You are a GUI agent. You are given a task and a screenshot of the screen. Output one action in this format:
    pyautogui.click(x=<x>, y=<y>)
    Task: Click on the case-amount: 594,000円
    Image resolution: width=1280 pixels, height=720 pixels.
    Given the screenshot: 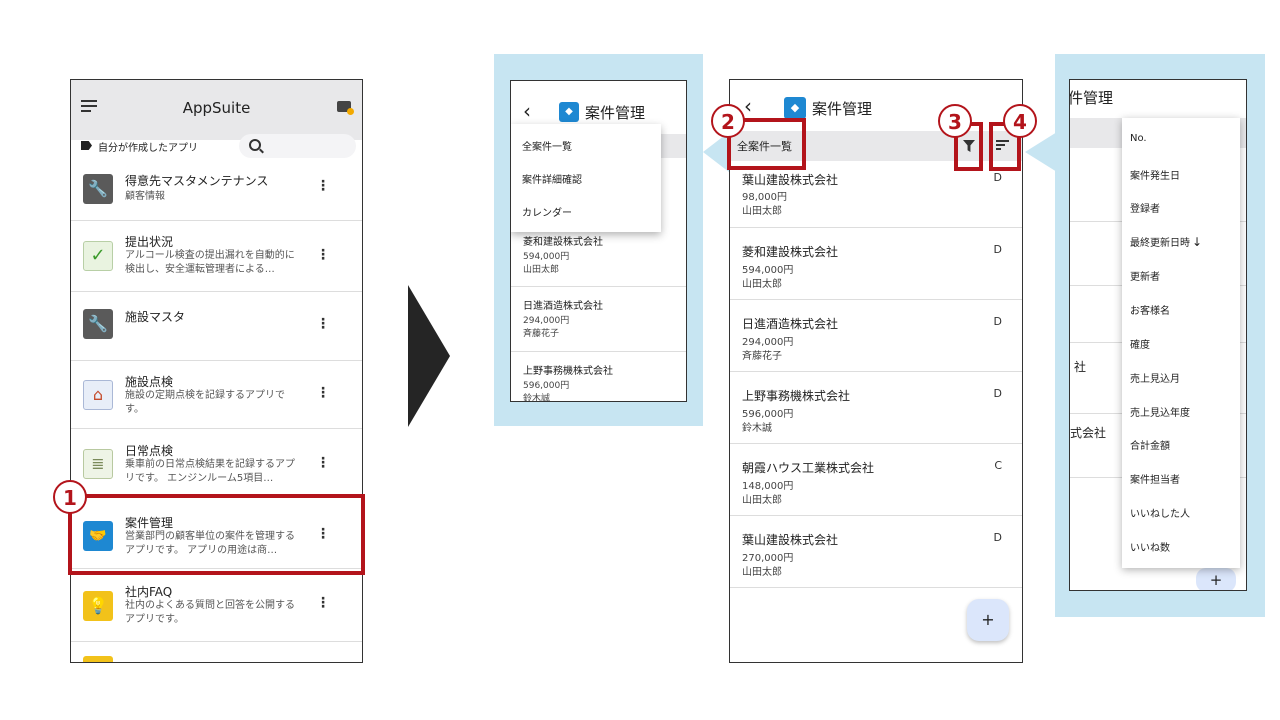 What is the action you would take?
    pyautogui.click(x=546, y=257)
    